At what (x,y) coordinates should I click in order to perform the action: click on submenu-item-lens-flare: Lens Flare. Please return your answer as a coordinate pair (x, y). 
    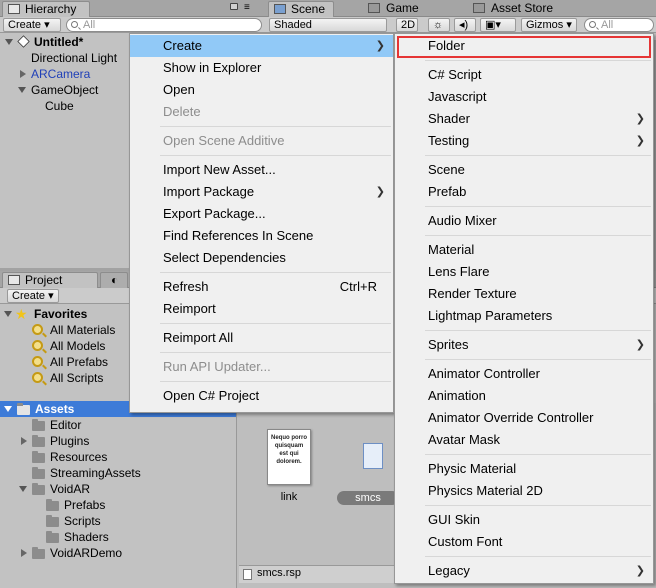
    Looking at the image, I should click on (524, 272).